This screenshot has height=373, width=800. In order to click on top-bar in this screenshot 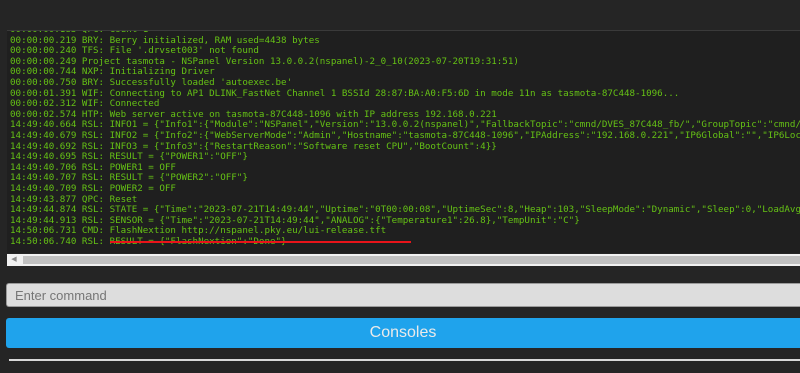, I will do `click(400, 15)`.